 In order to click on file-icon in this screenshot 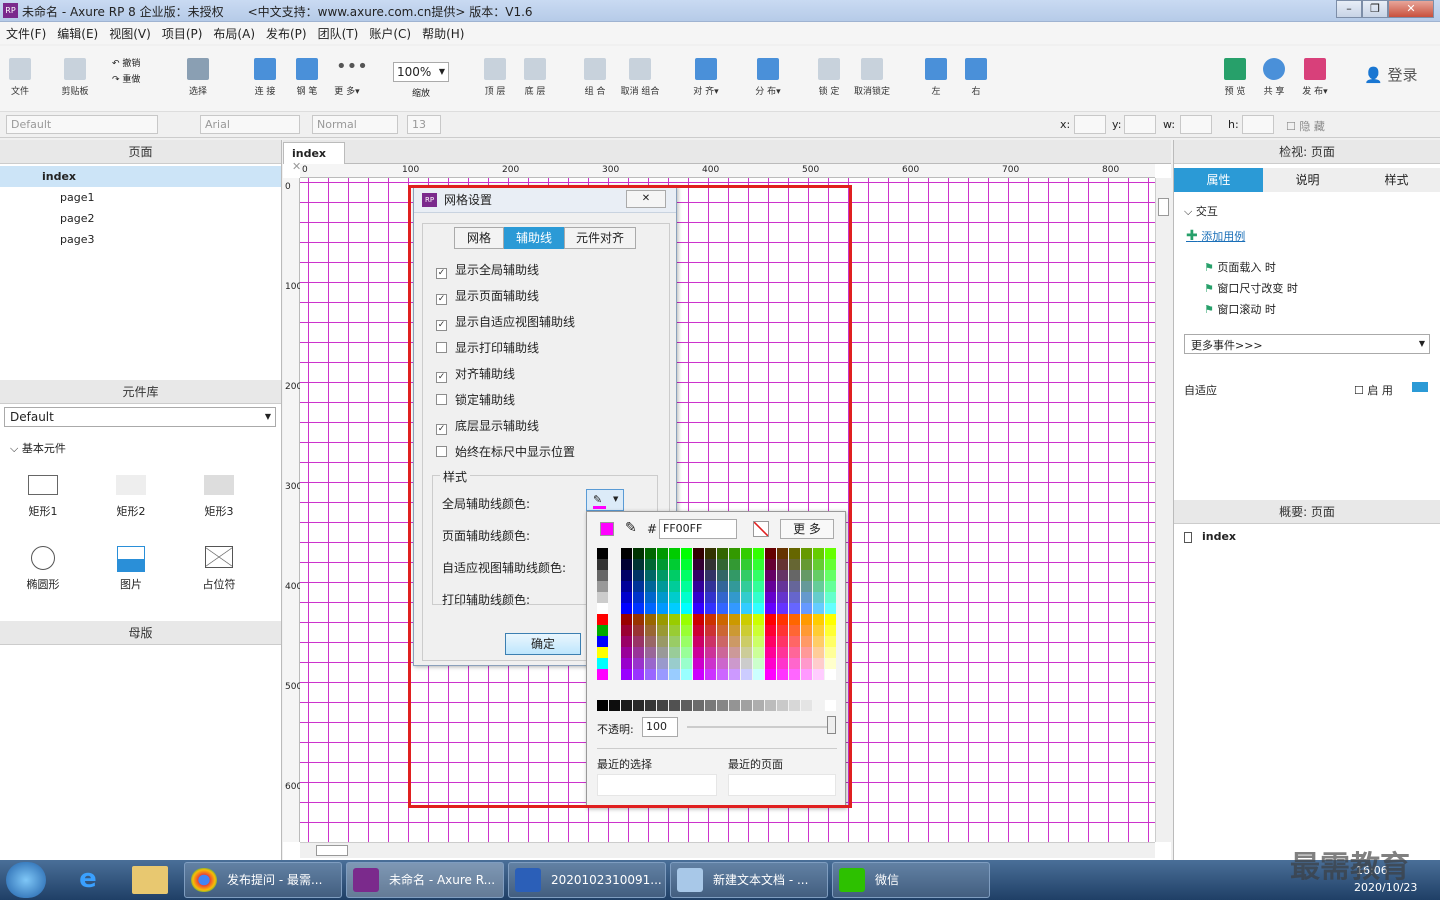, I will do `click(20, 69)`.